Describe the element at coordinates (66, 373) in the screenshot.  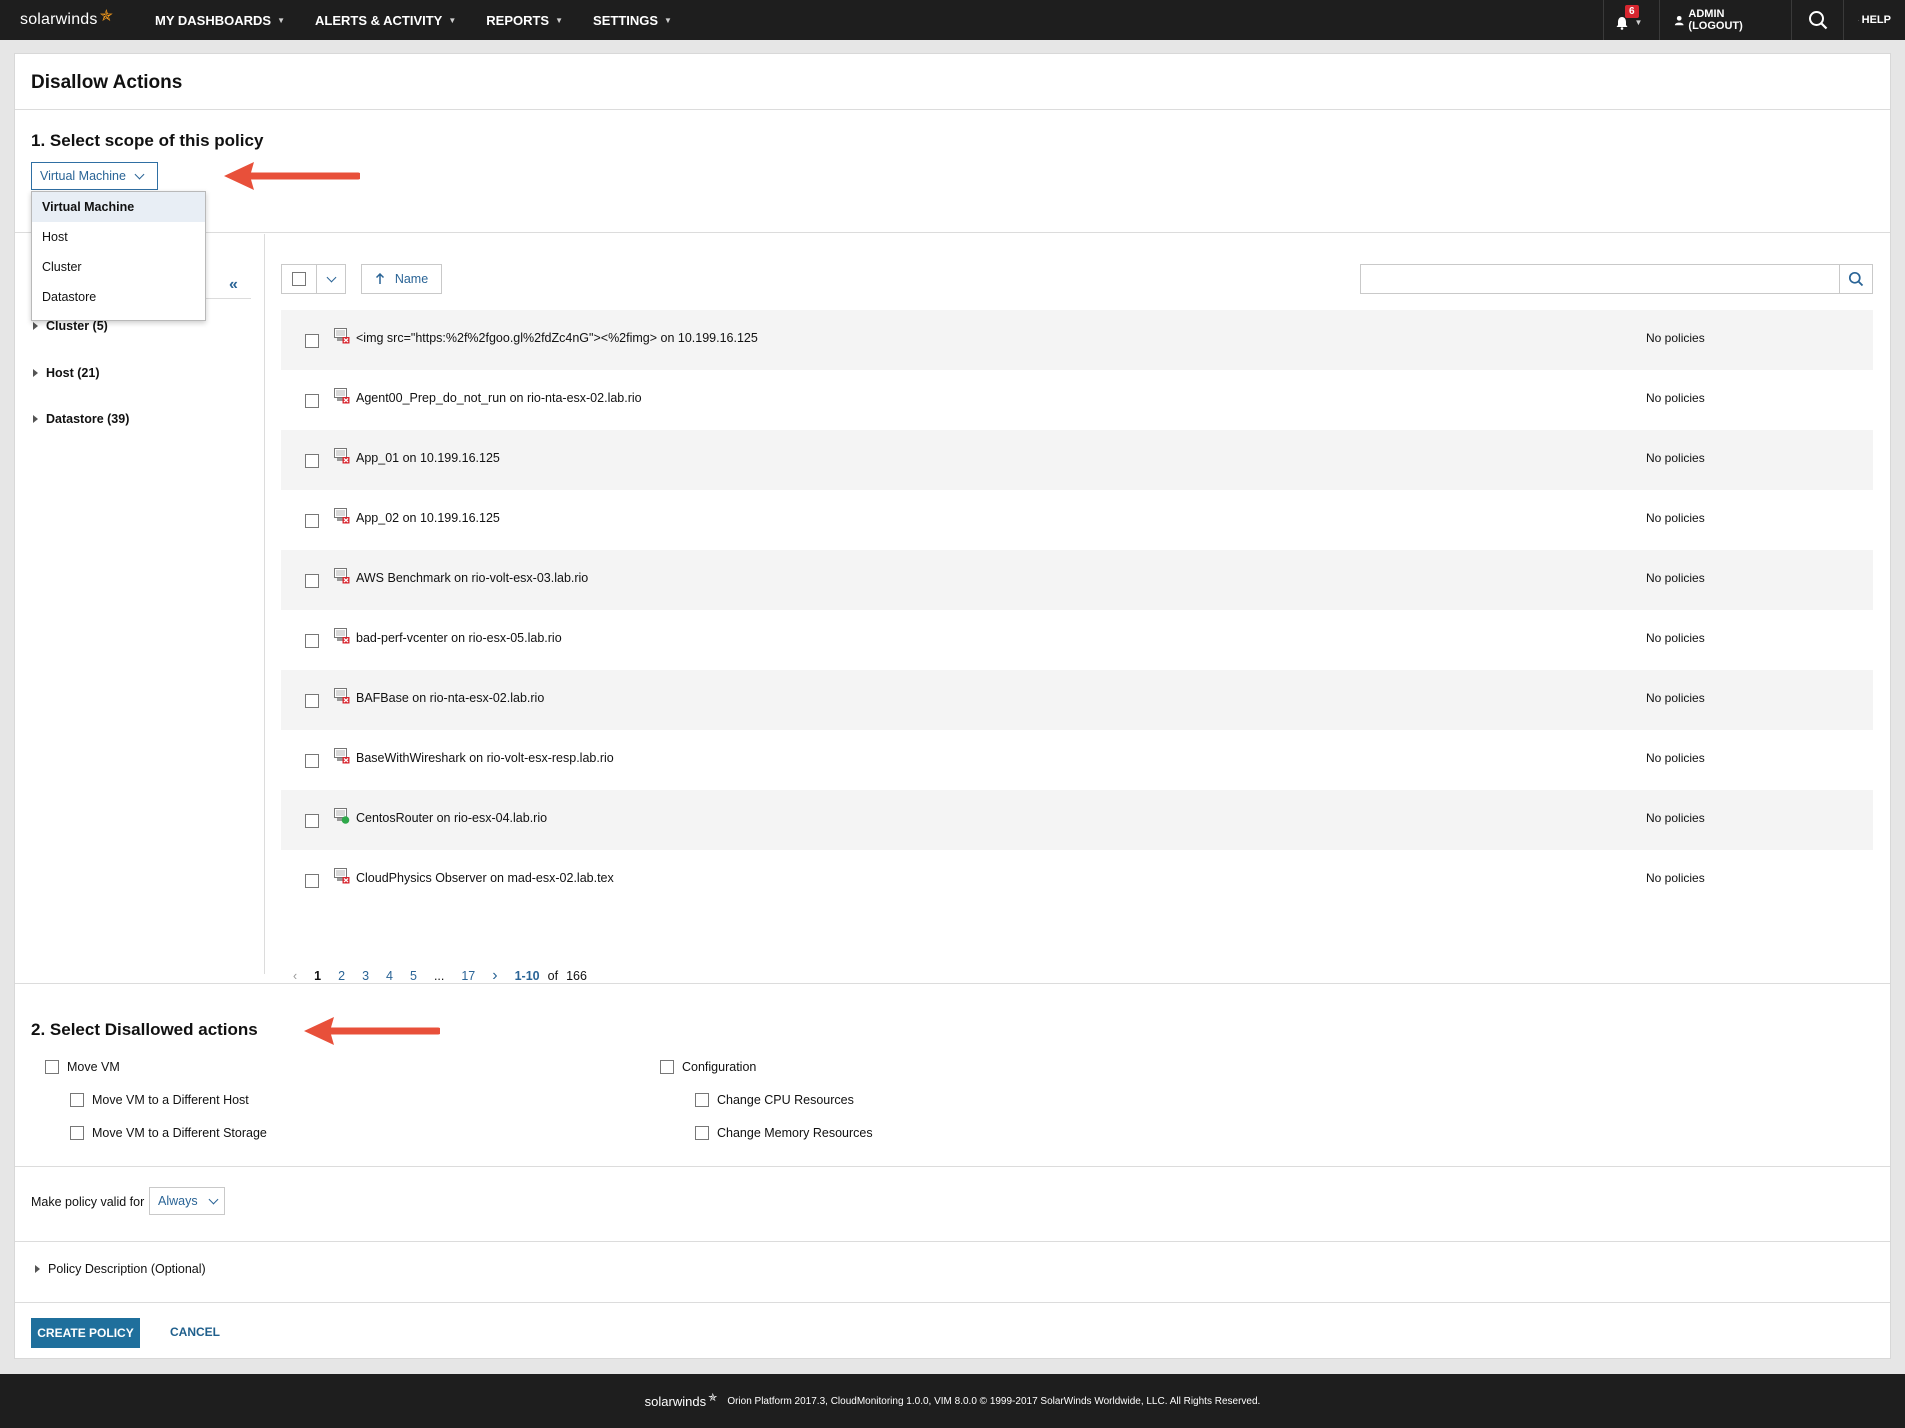
I see `tree-item-host: Host (21)` at that location.